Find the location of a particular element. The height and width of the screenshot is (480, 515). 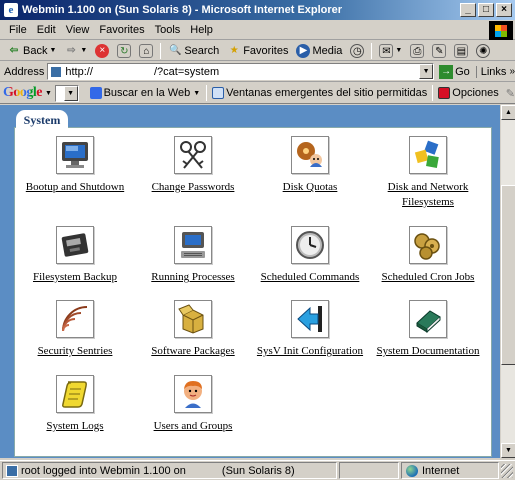

google-search-web-button: Buscar en la Web is located at coordinates (140, 93).